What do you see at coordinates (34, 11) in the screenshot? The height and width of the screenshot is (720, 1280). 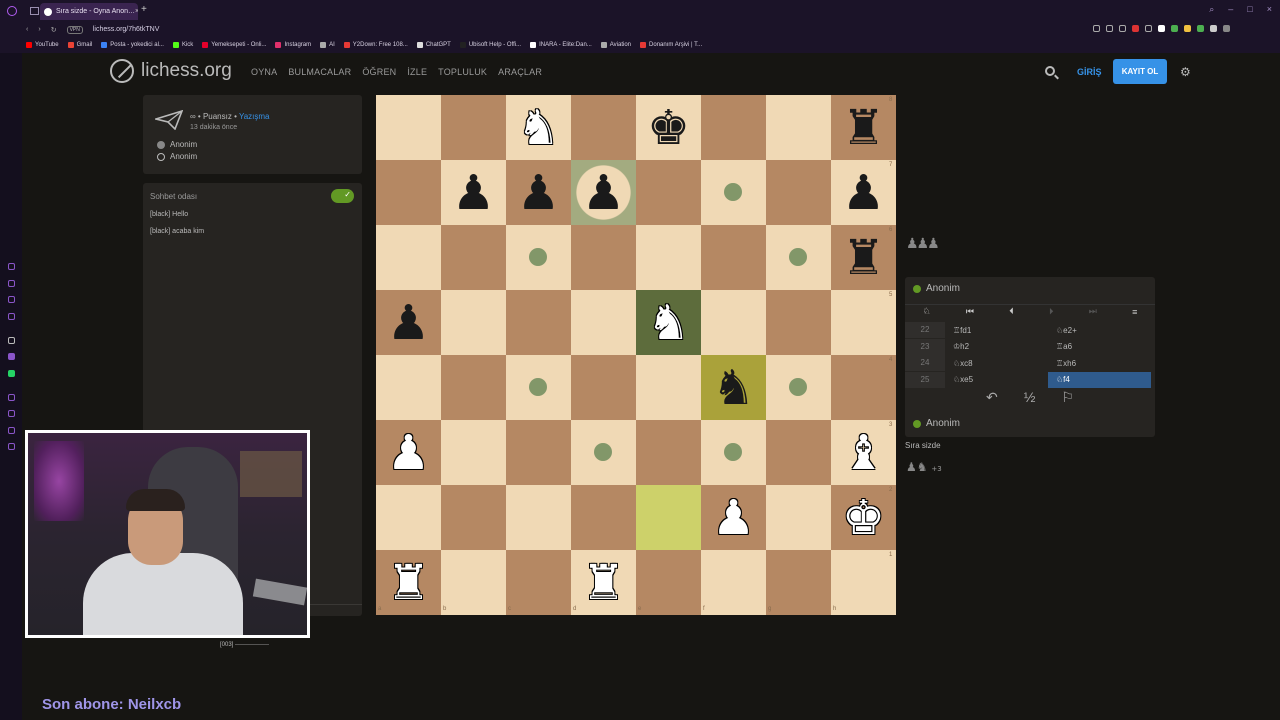 I see `tab-overview-icon` at bounding box center [34, 11].